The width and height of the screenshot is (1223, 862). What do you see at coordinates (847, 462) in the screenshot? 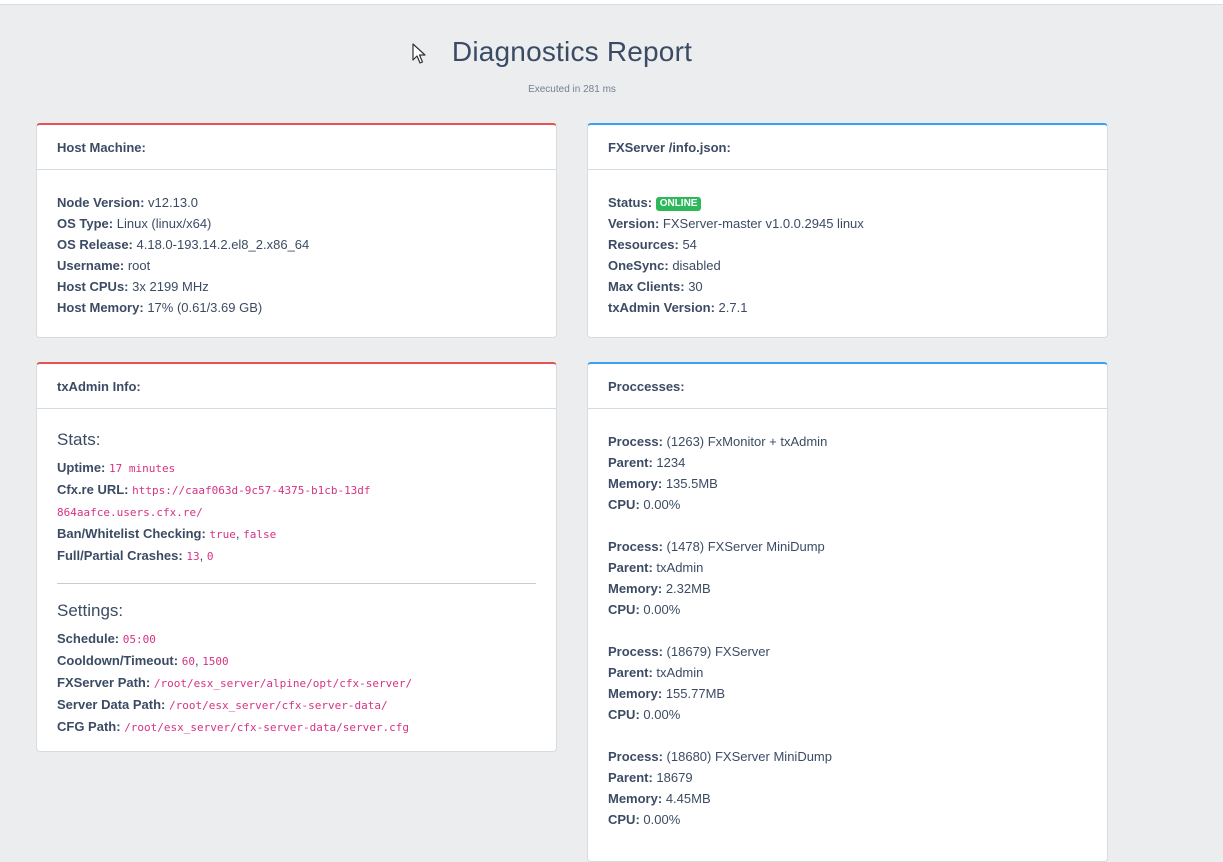
I see `parent-row: Parent: 1234` at bounding box center [847, 462].